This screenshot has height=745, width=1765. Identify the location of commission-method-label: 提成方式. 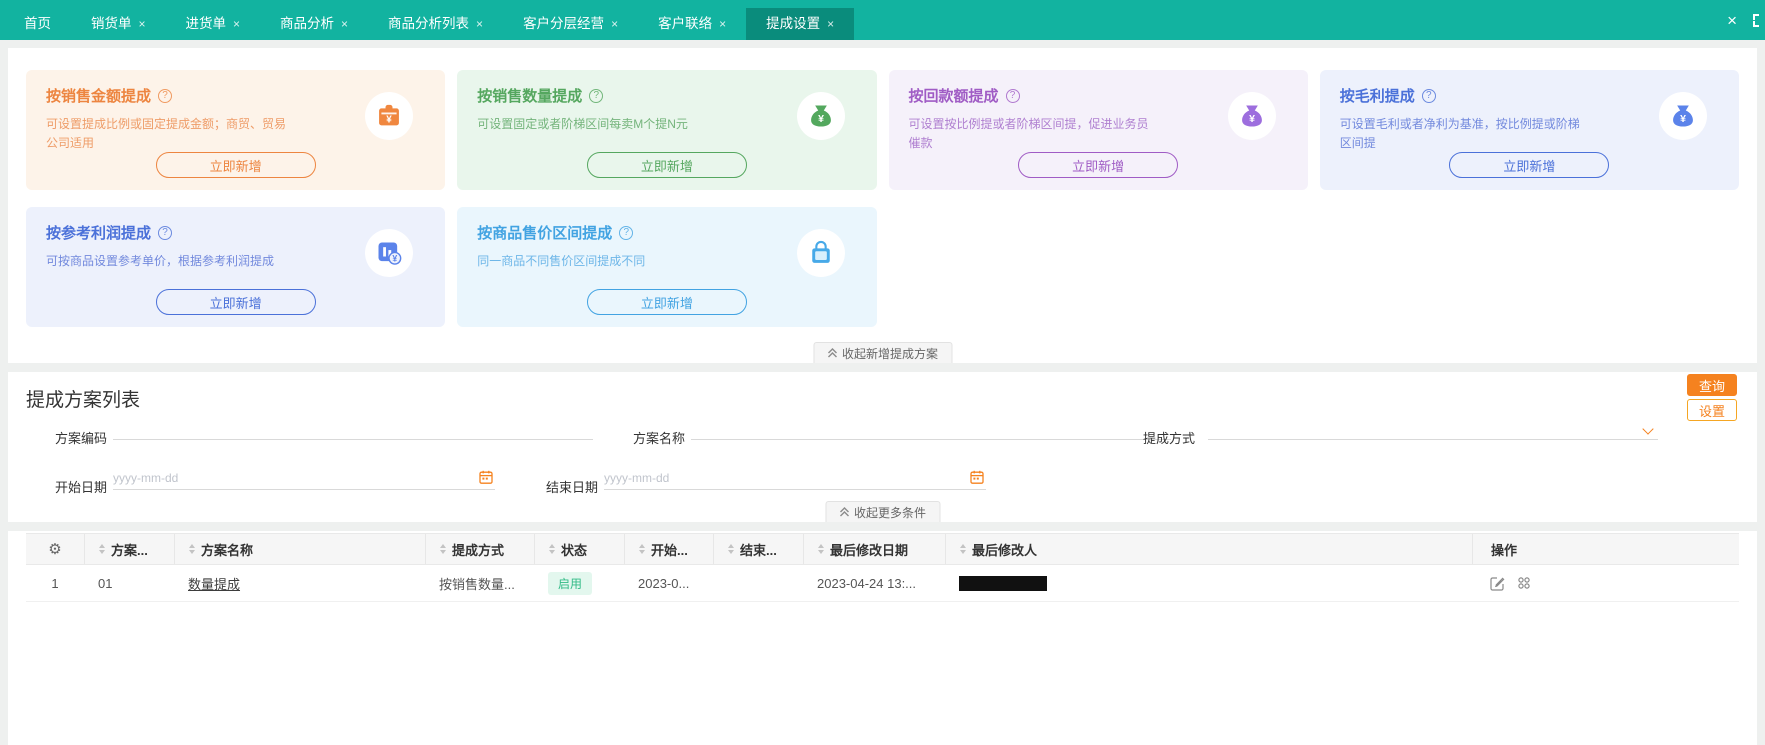
(1169, 438).